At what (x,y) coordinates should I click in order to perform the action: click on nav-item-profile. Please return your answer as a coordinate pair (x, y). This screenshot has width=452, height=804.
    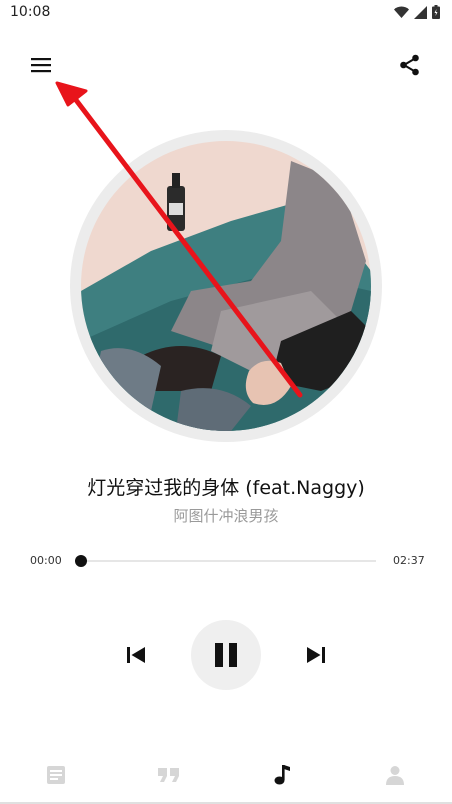
    Looking at the image, I should click on (395, 775).